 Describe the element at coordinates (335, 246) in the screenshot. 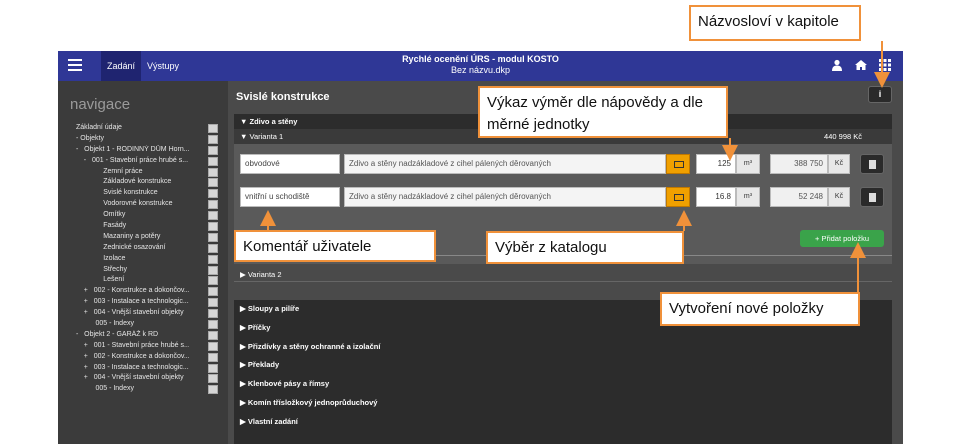

I see `callout-komentar: Komentář uživatele` at that location.